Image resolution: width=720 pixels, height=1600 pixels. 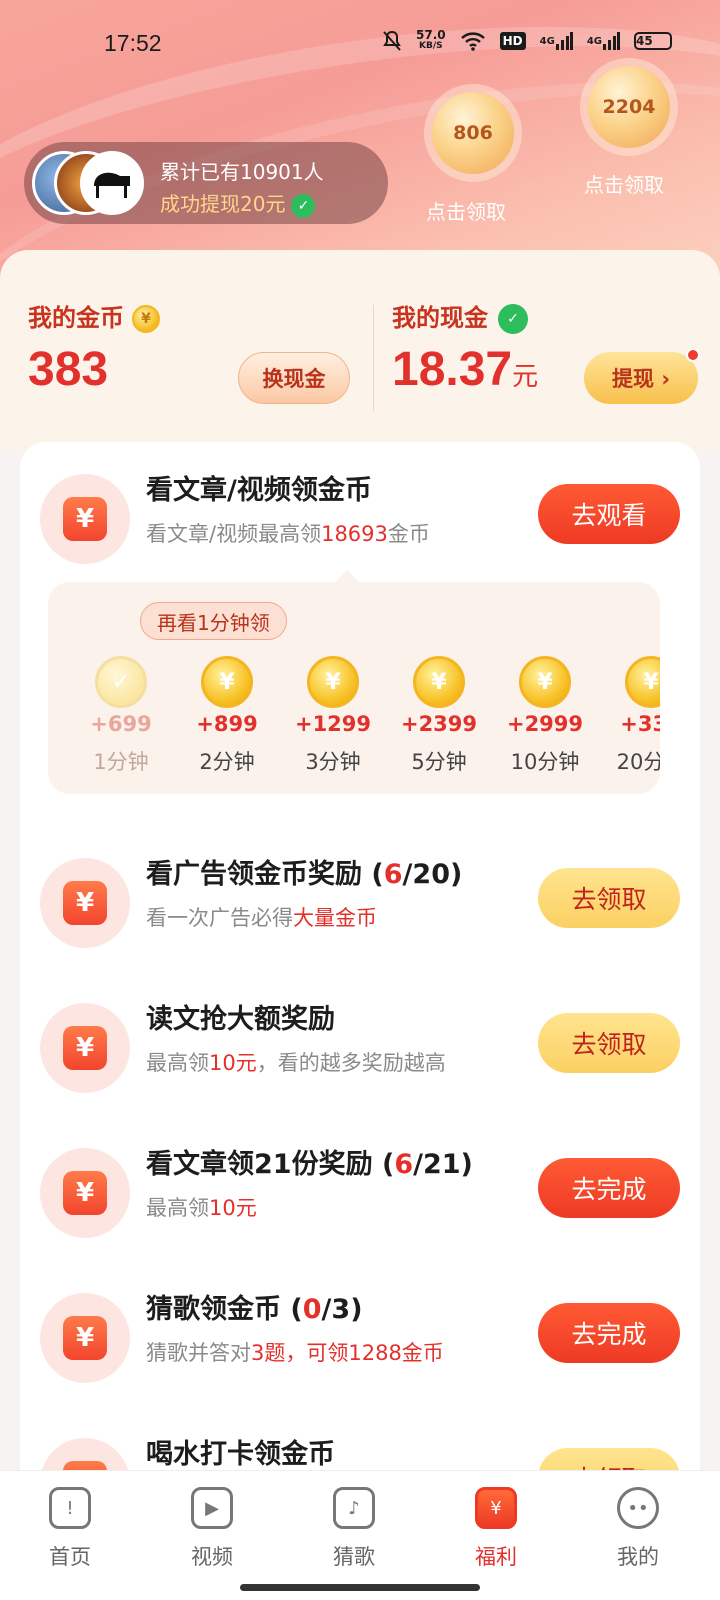 I want to click on step-amount: +699, so click(x=121, y=724).